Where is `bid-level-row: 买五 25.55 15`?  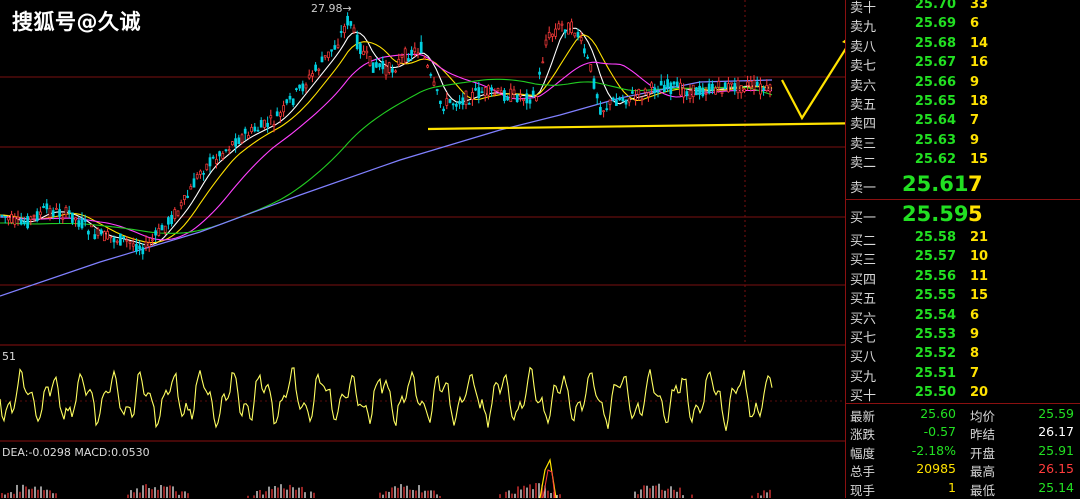
bid-level-row: 买五 25.55 15 is located at coordinates (963, 297).